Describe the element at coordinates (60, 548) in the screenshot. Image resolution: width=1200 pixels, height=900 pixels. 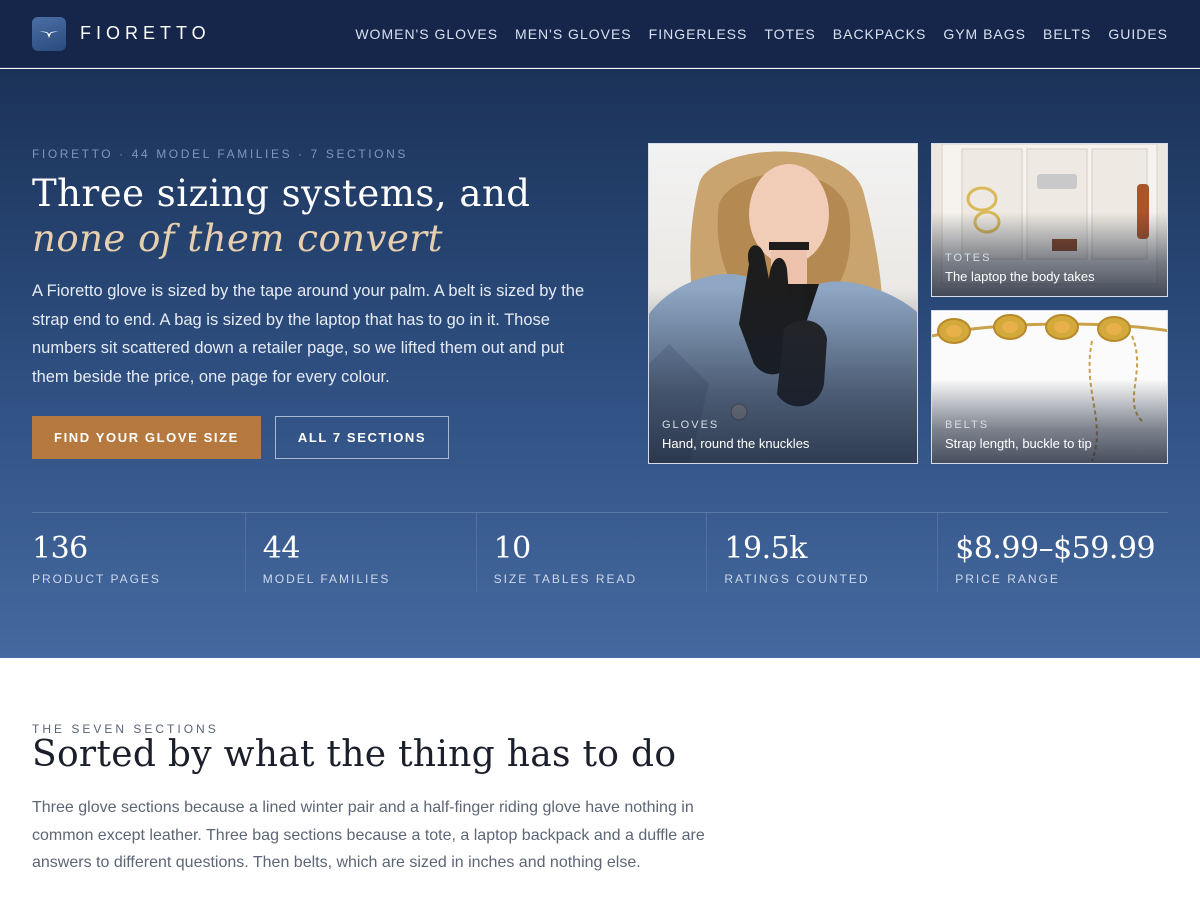
I see `stat-value: 136` at that location.